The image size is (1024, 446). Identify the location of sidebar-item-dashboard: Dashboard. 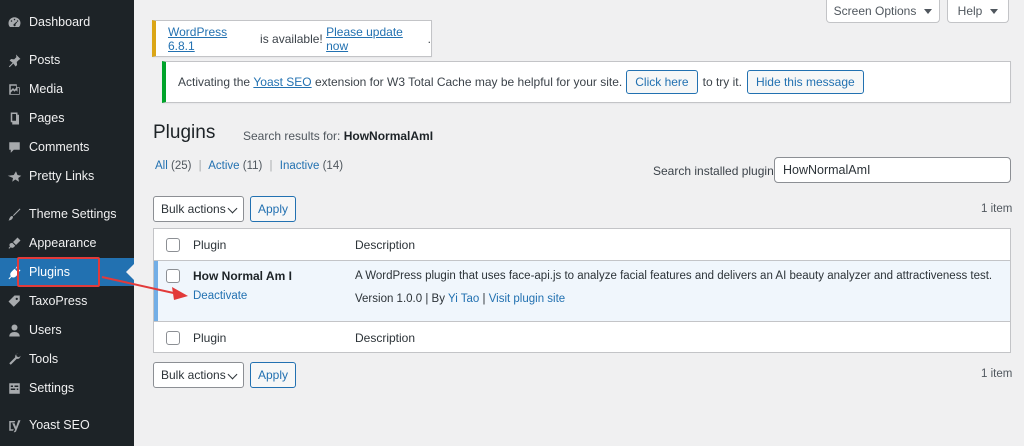
(67, 22).